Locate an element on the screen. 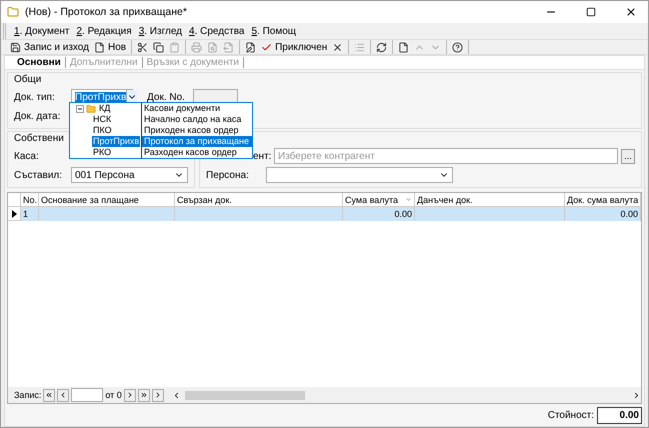 The height and width of the screenshot is (428, 649). person-combo is located at coordinates (359, 175).